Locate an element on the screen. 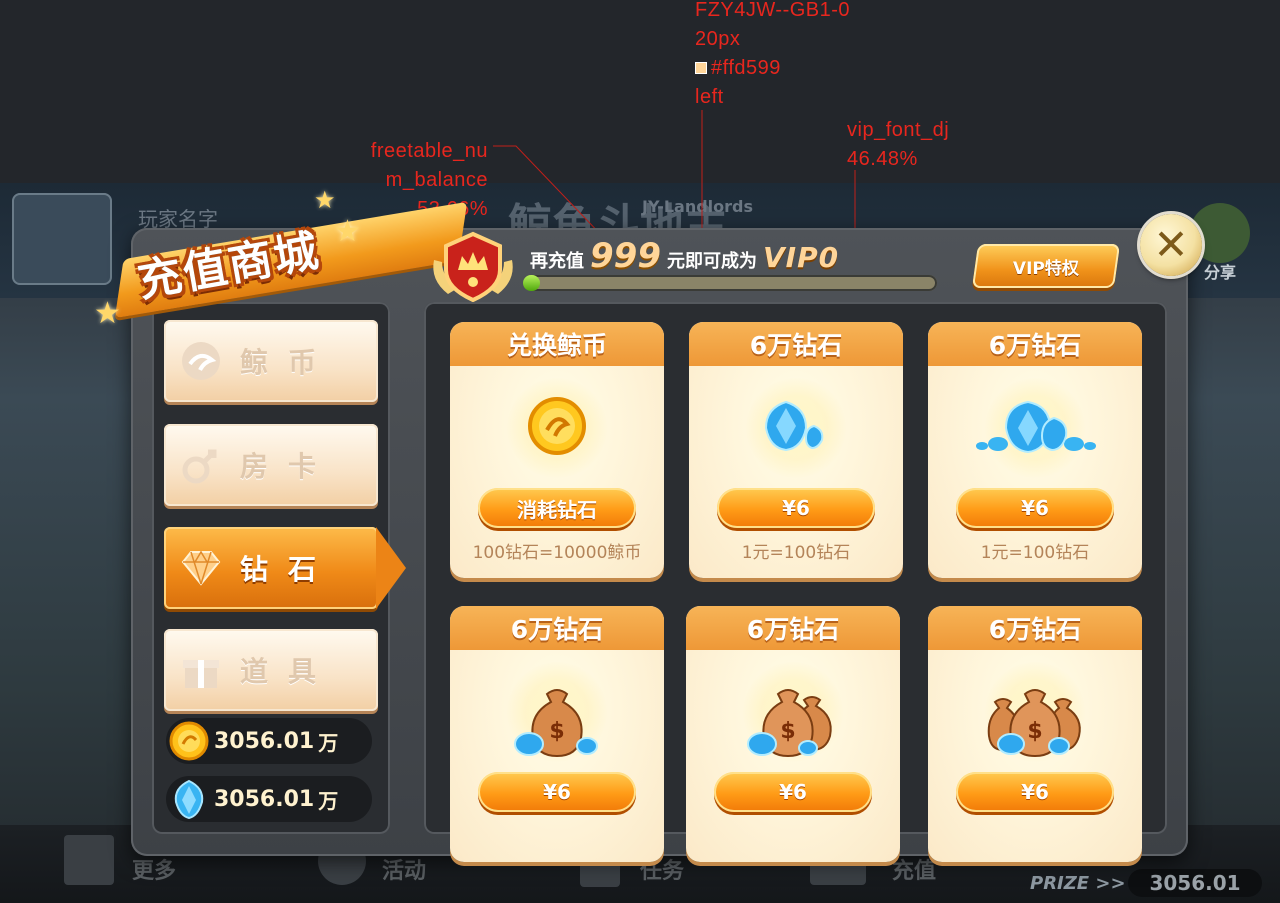 Image resolution: width=1280 pixels, height=903 pixels. diamond-balance-unit: 万 is located at coordinates (328, 800).